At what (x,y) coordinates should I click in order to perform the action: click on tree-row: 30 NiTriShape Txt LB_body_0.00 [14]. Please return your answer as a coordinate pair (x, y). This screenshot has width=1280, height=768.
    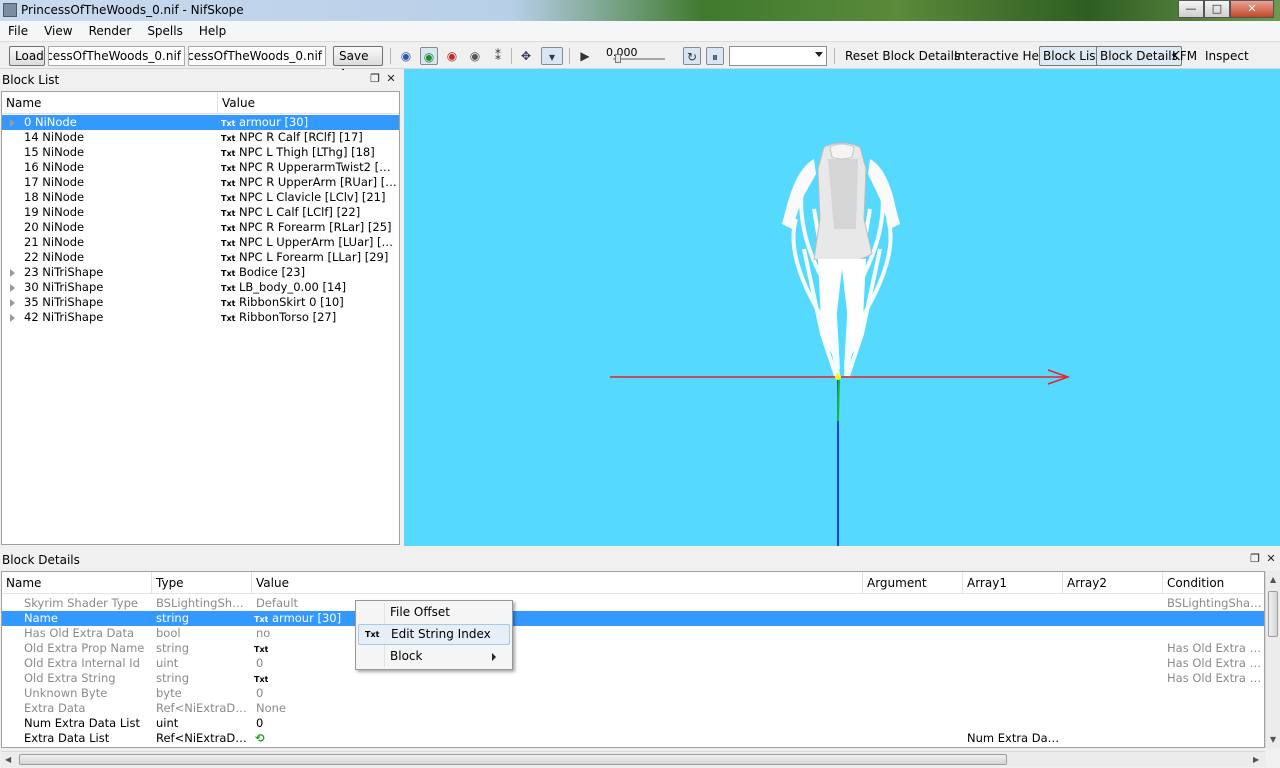
    Looking at the image, I should click on (200, 287).